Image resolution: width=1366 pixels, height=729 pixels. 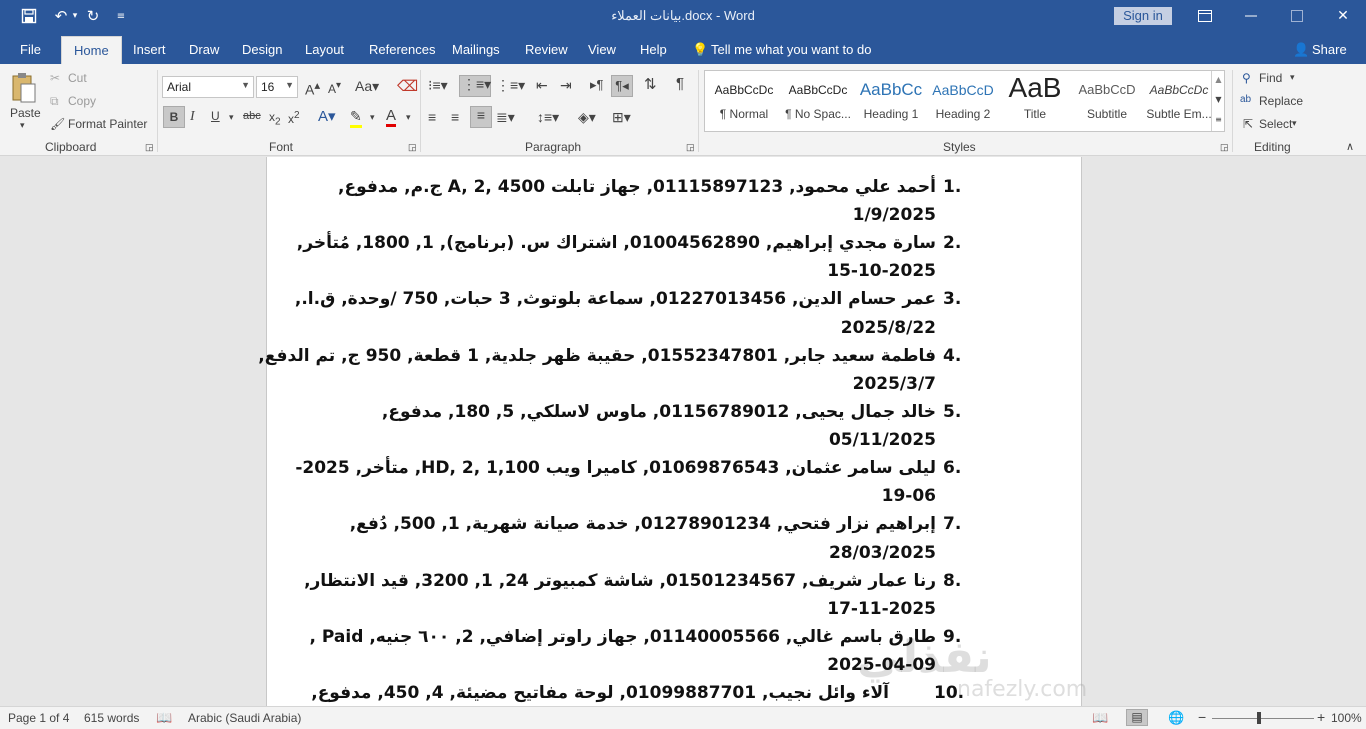 I want to click on select-dropdown-icon: ▾, so click(x=1294, y=123).